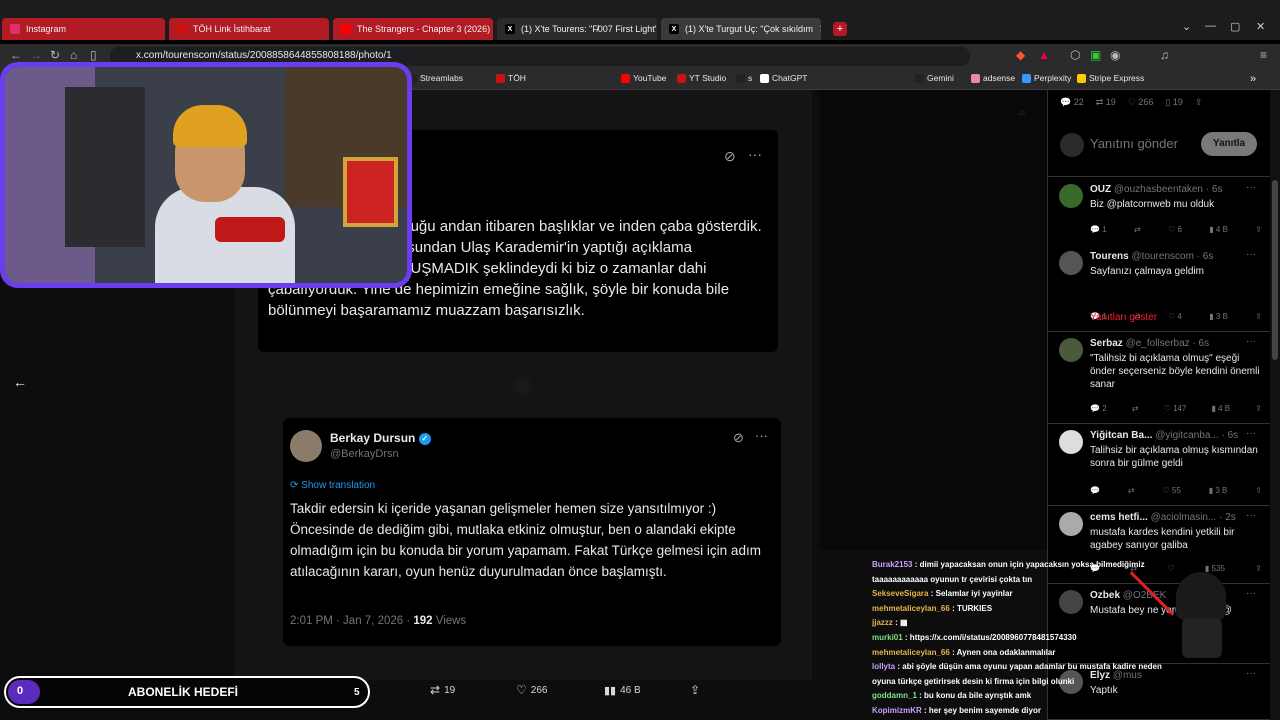  I want to click on chat-text: : her şey benim sayemde diyor, so click(982, 710).